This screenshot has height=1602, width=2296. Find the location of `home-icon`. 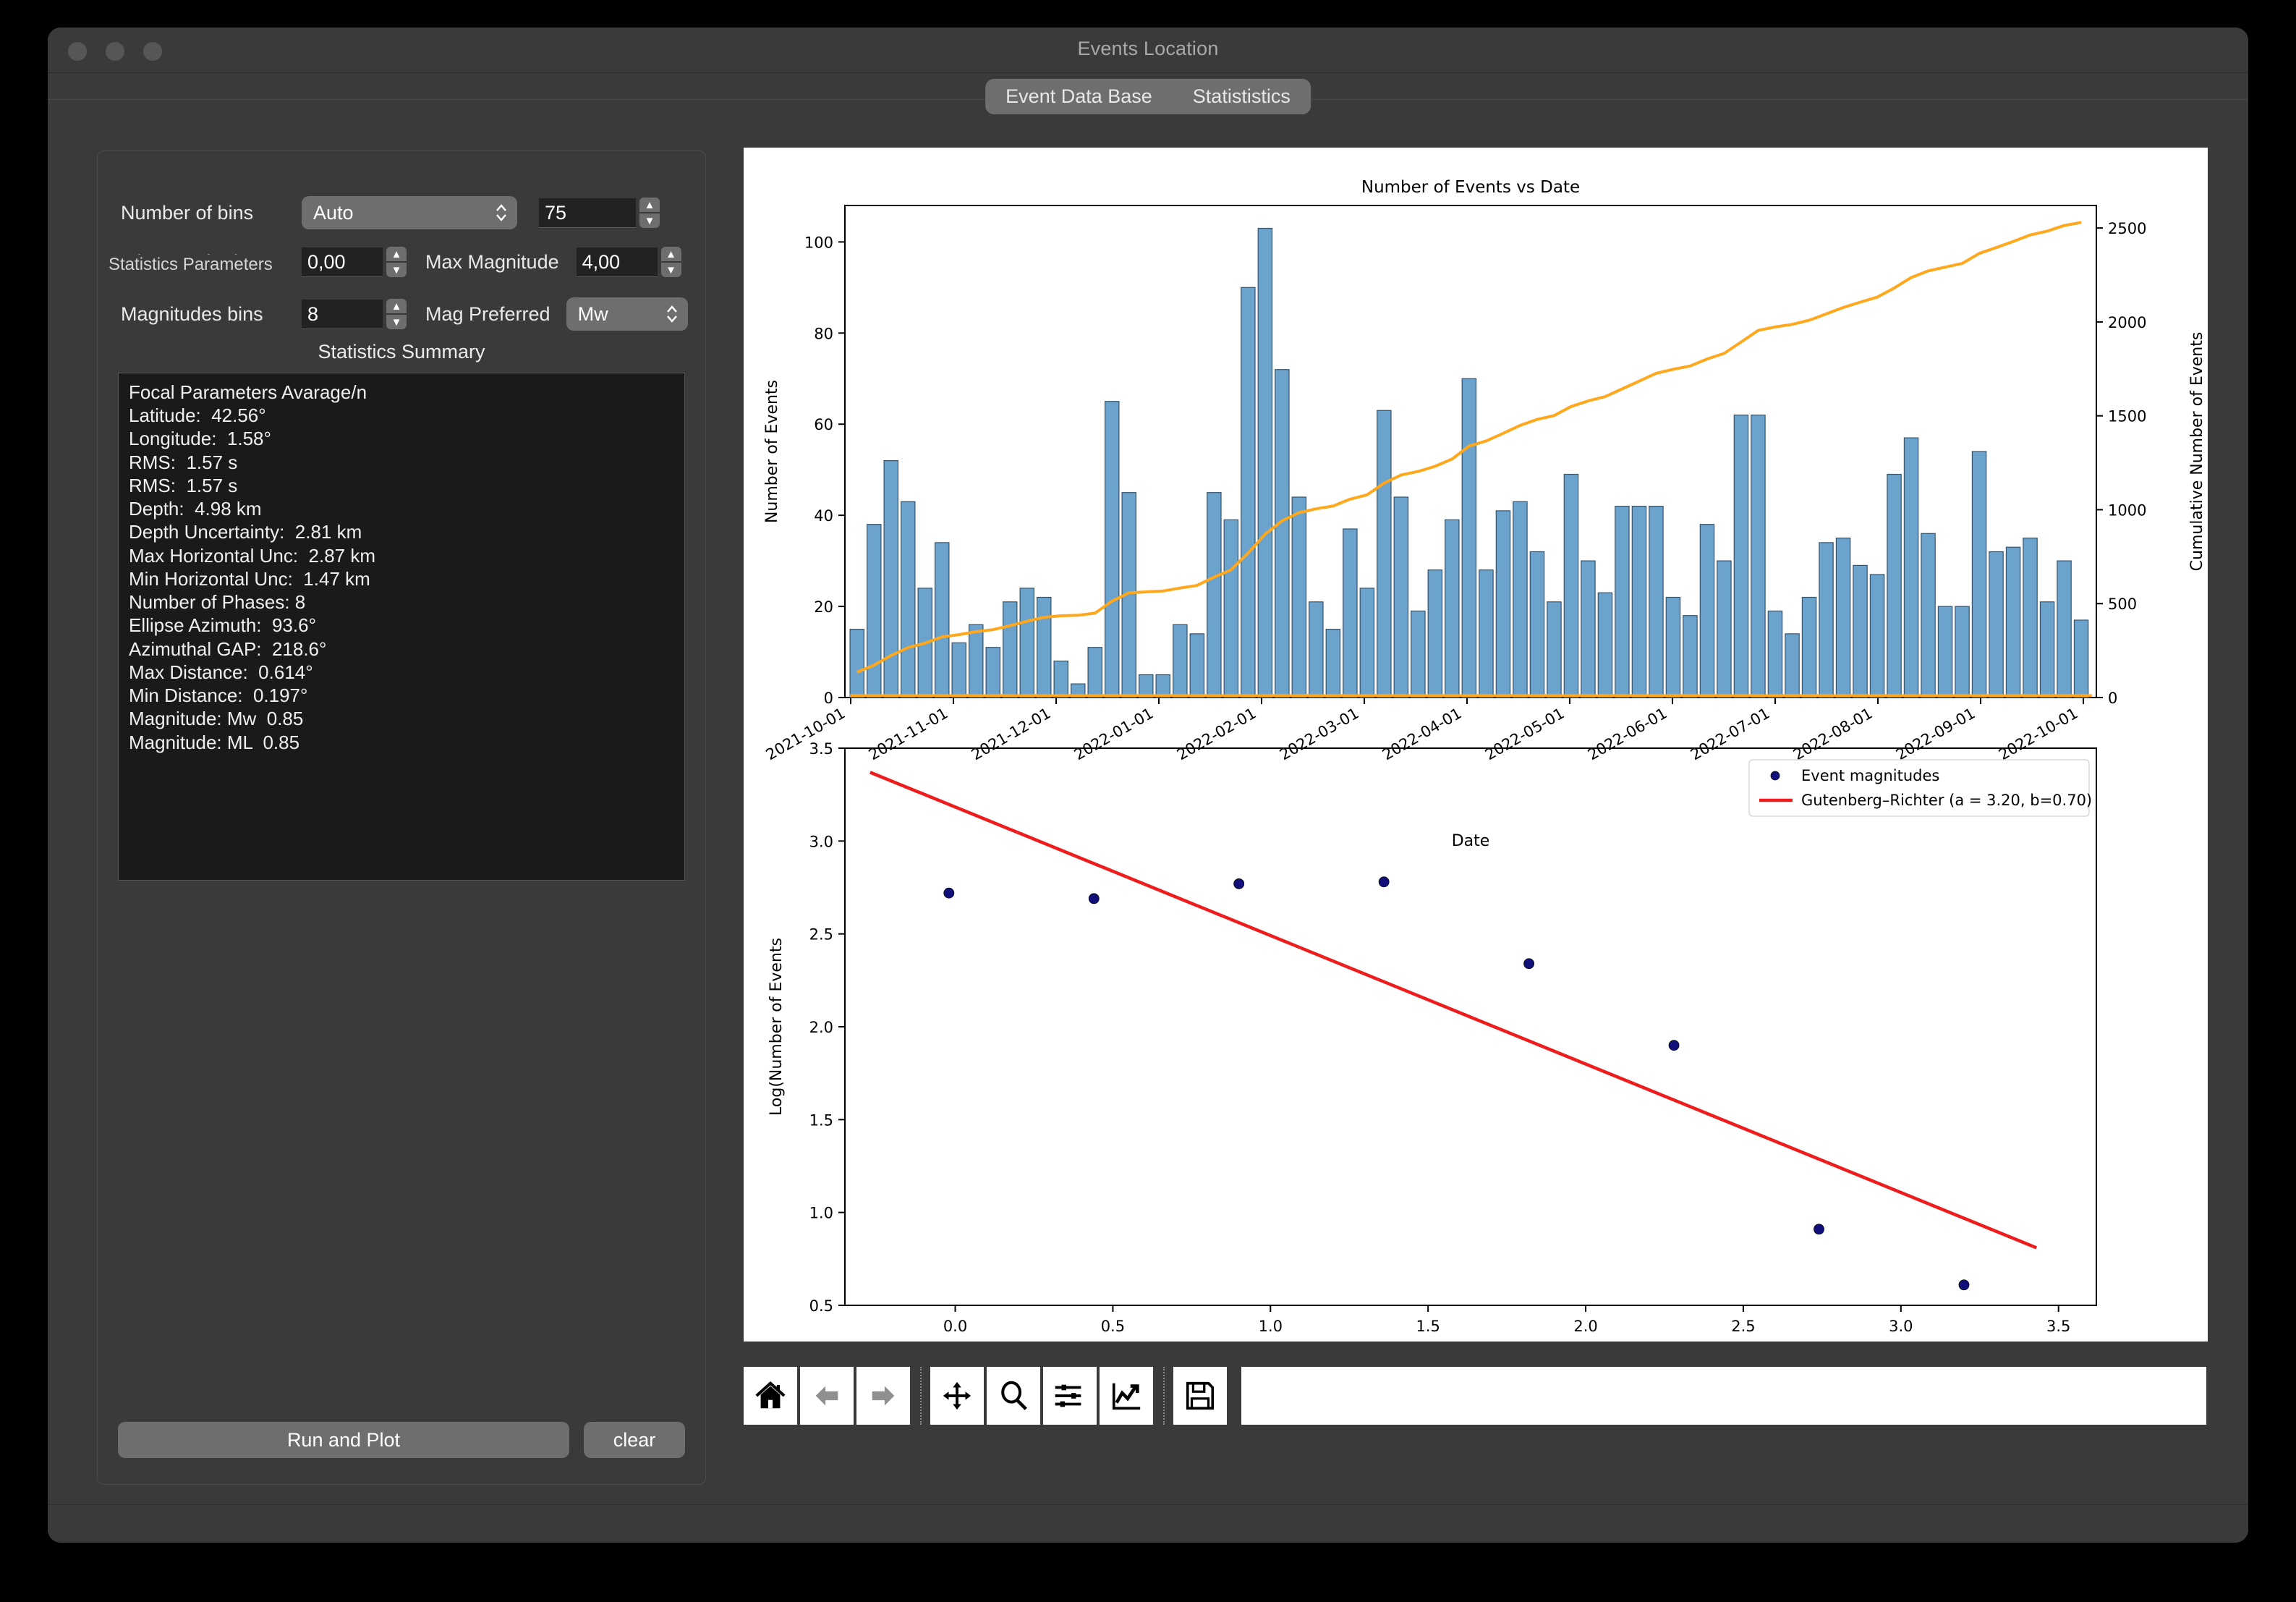

home-icon is located at coordinates (770, 1396).